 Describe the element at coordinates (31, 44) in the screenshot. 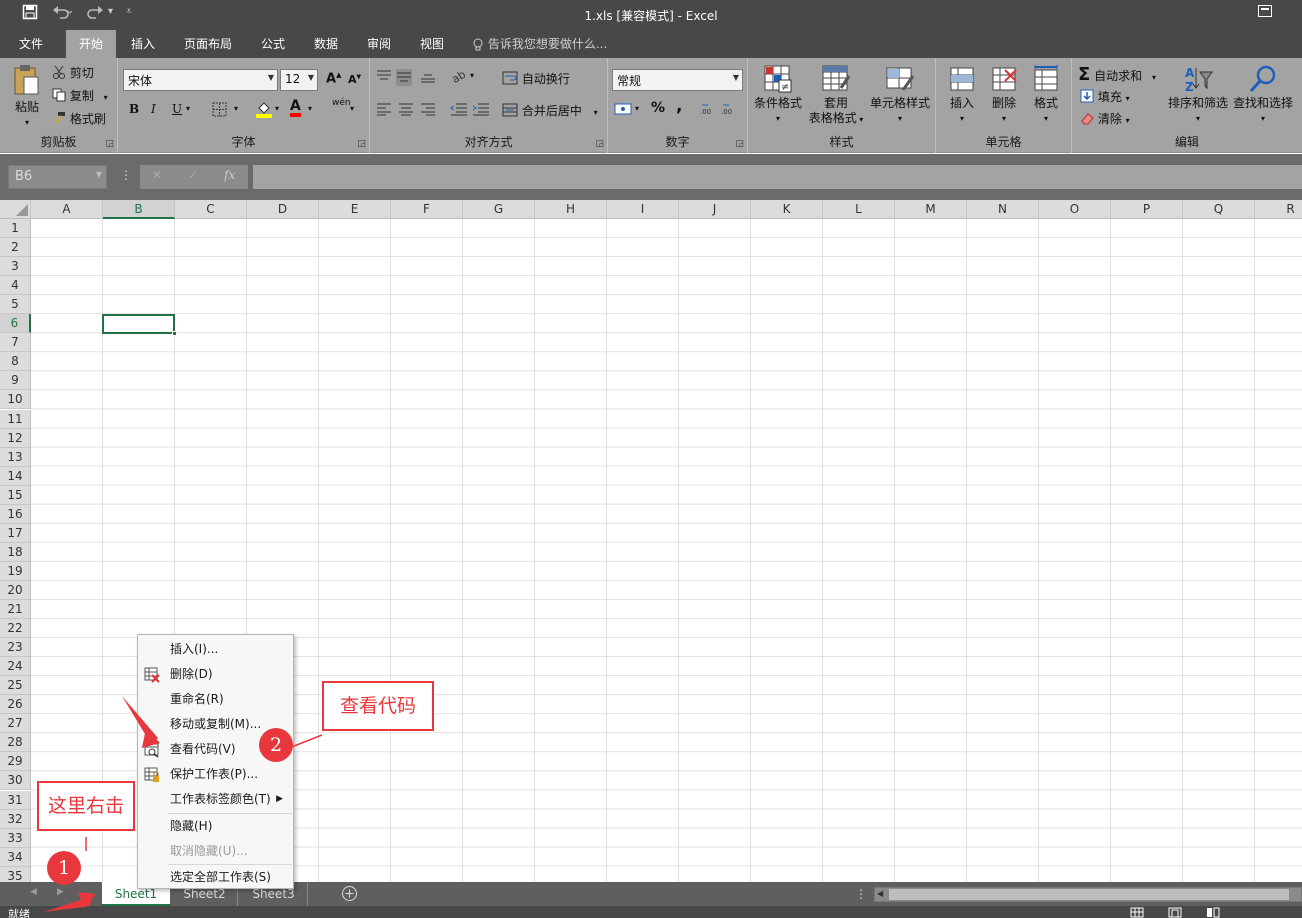

I see `tab-file: 文件` at that location.